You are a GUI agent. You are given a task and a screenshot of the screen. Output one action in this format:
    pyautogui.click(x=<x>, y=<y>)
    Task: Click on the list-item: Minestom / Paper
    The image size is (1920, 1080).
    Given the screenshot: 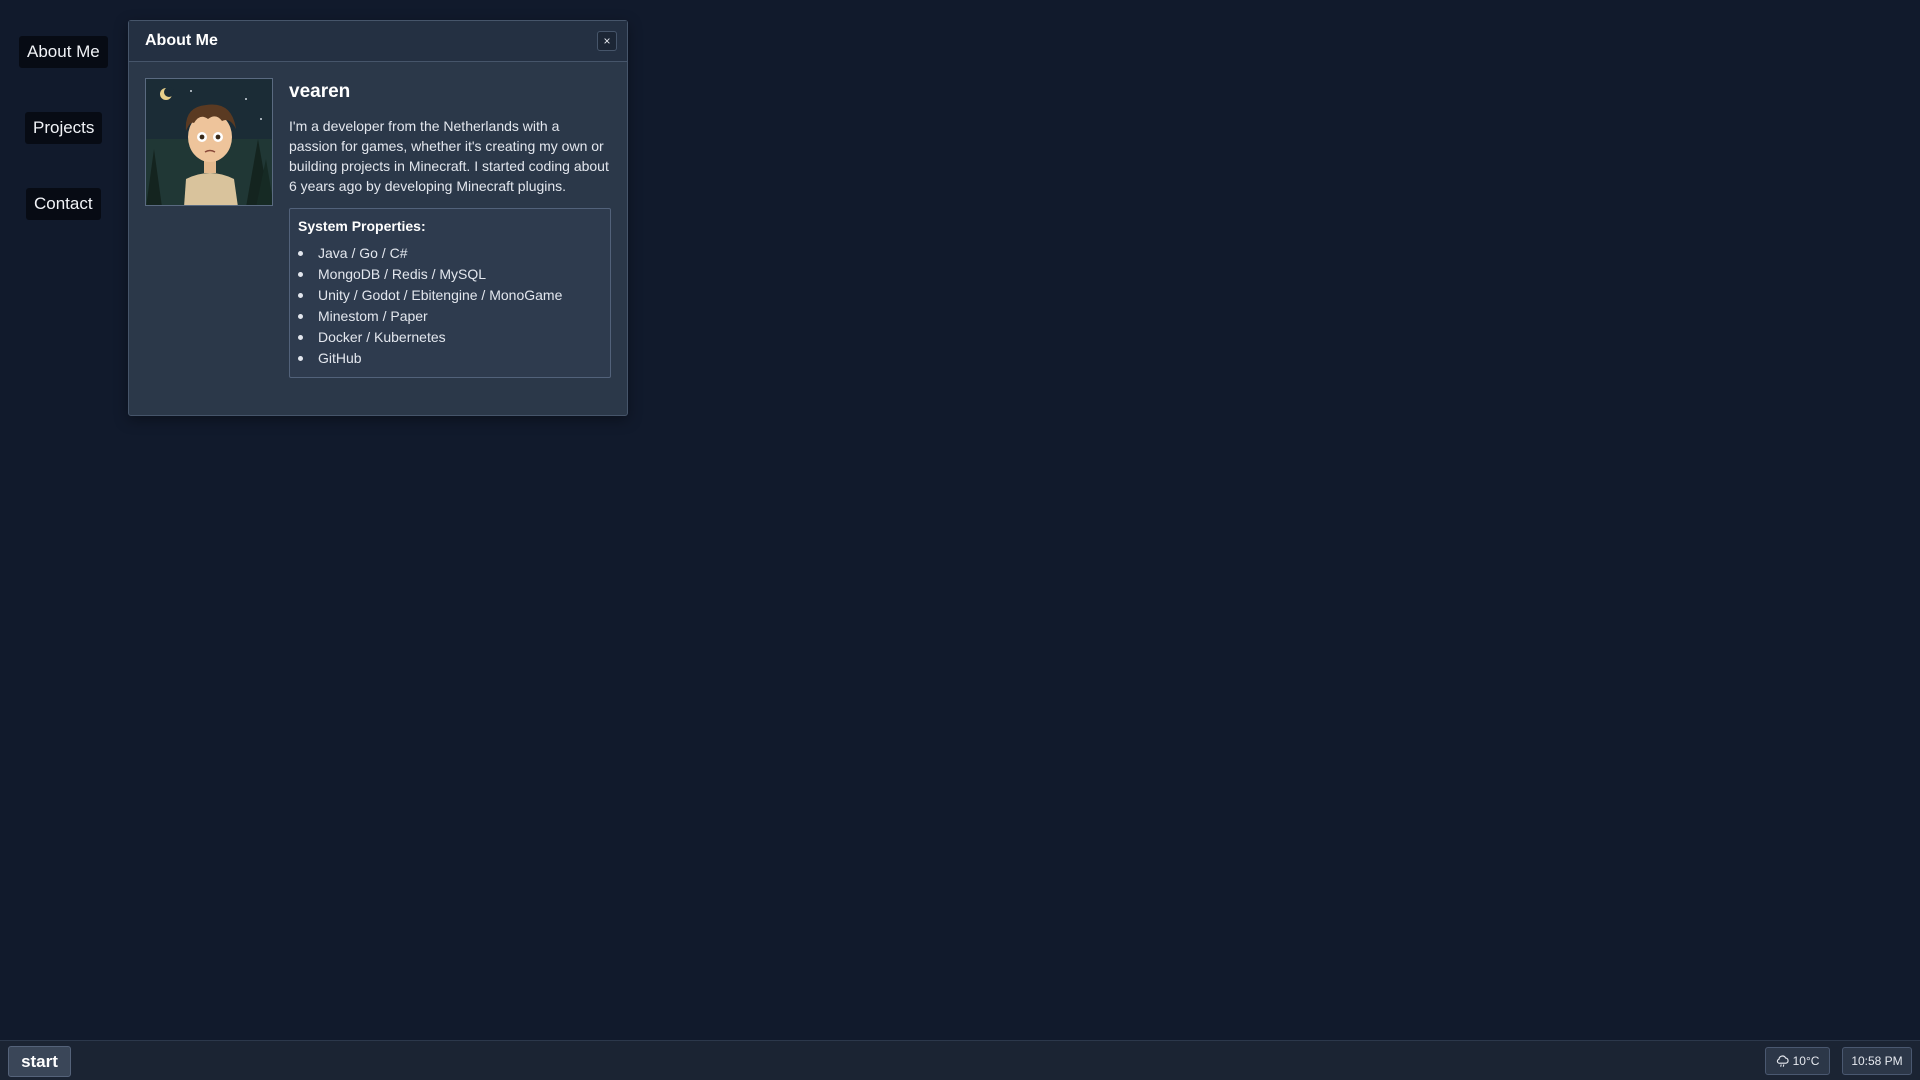 What is the action you would take?
    pyautogui.click(x=450, y=316)
    